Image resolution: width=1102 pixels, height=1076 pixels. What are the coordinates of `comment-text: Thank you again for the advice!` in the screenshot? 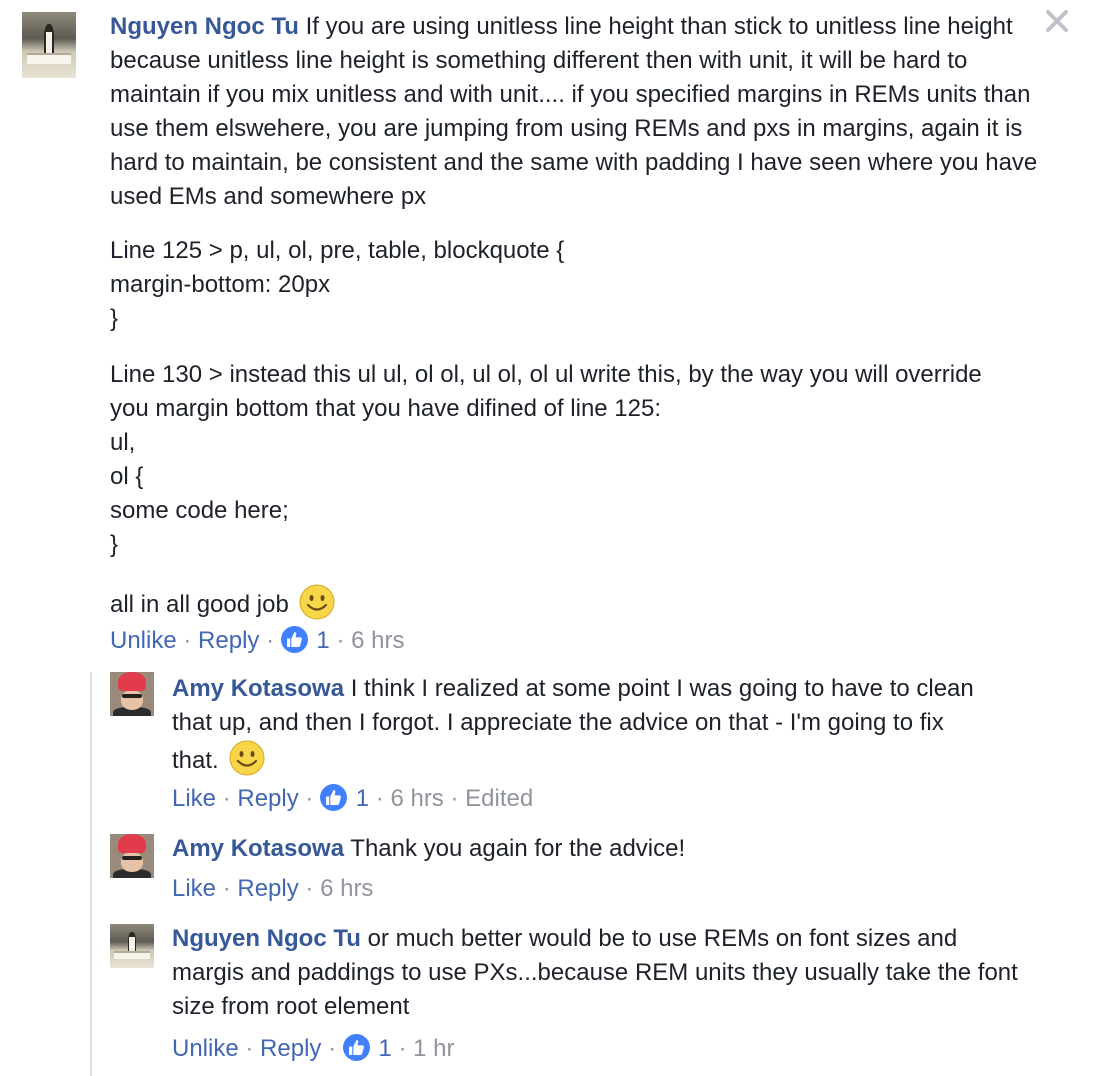 It's located at (518, 848).